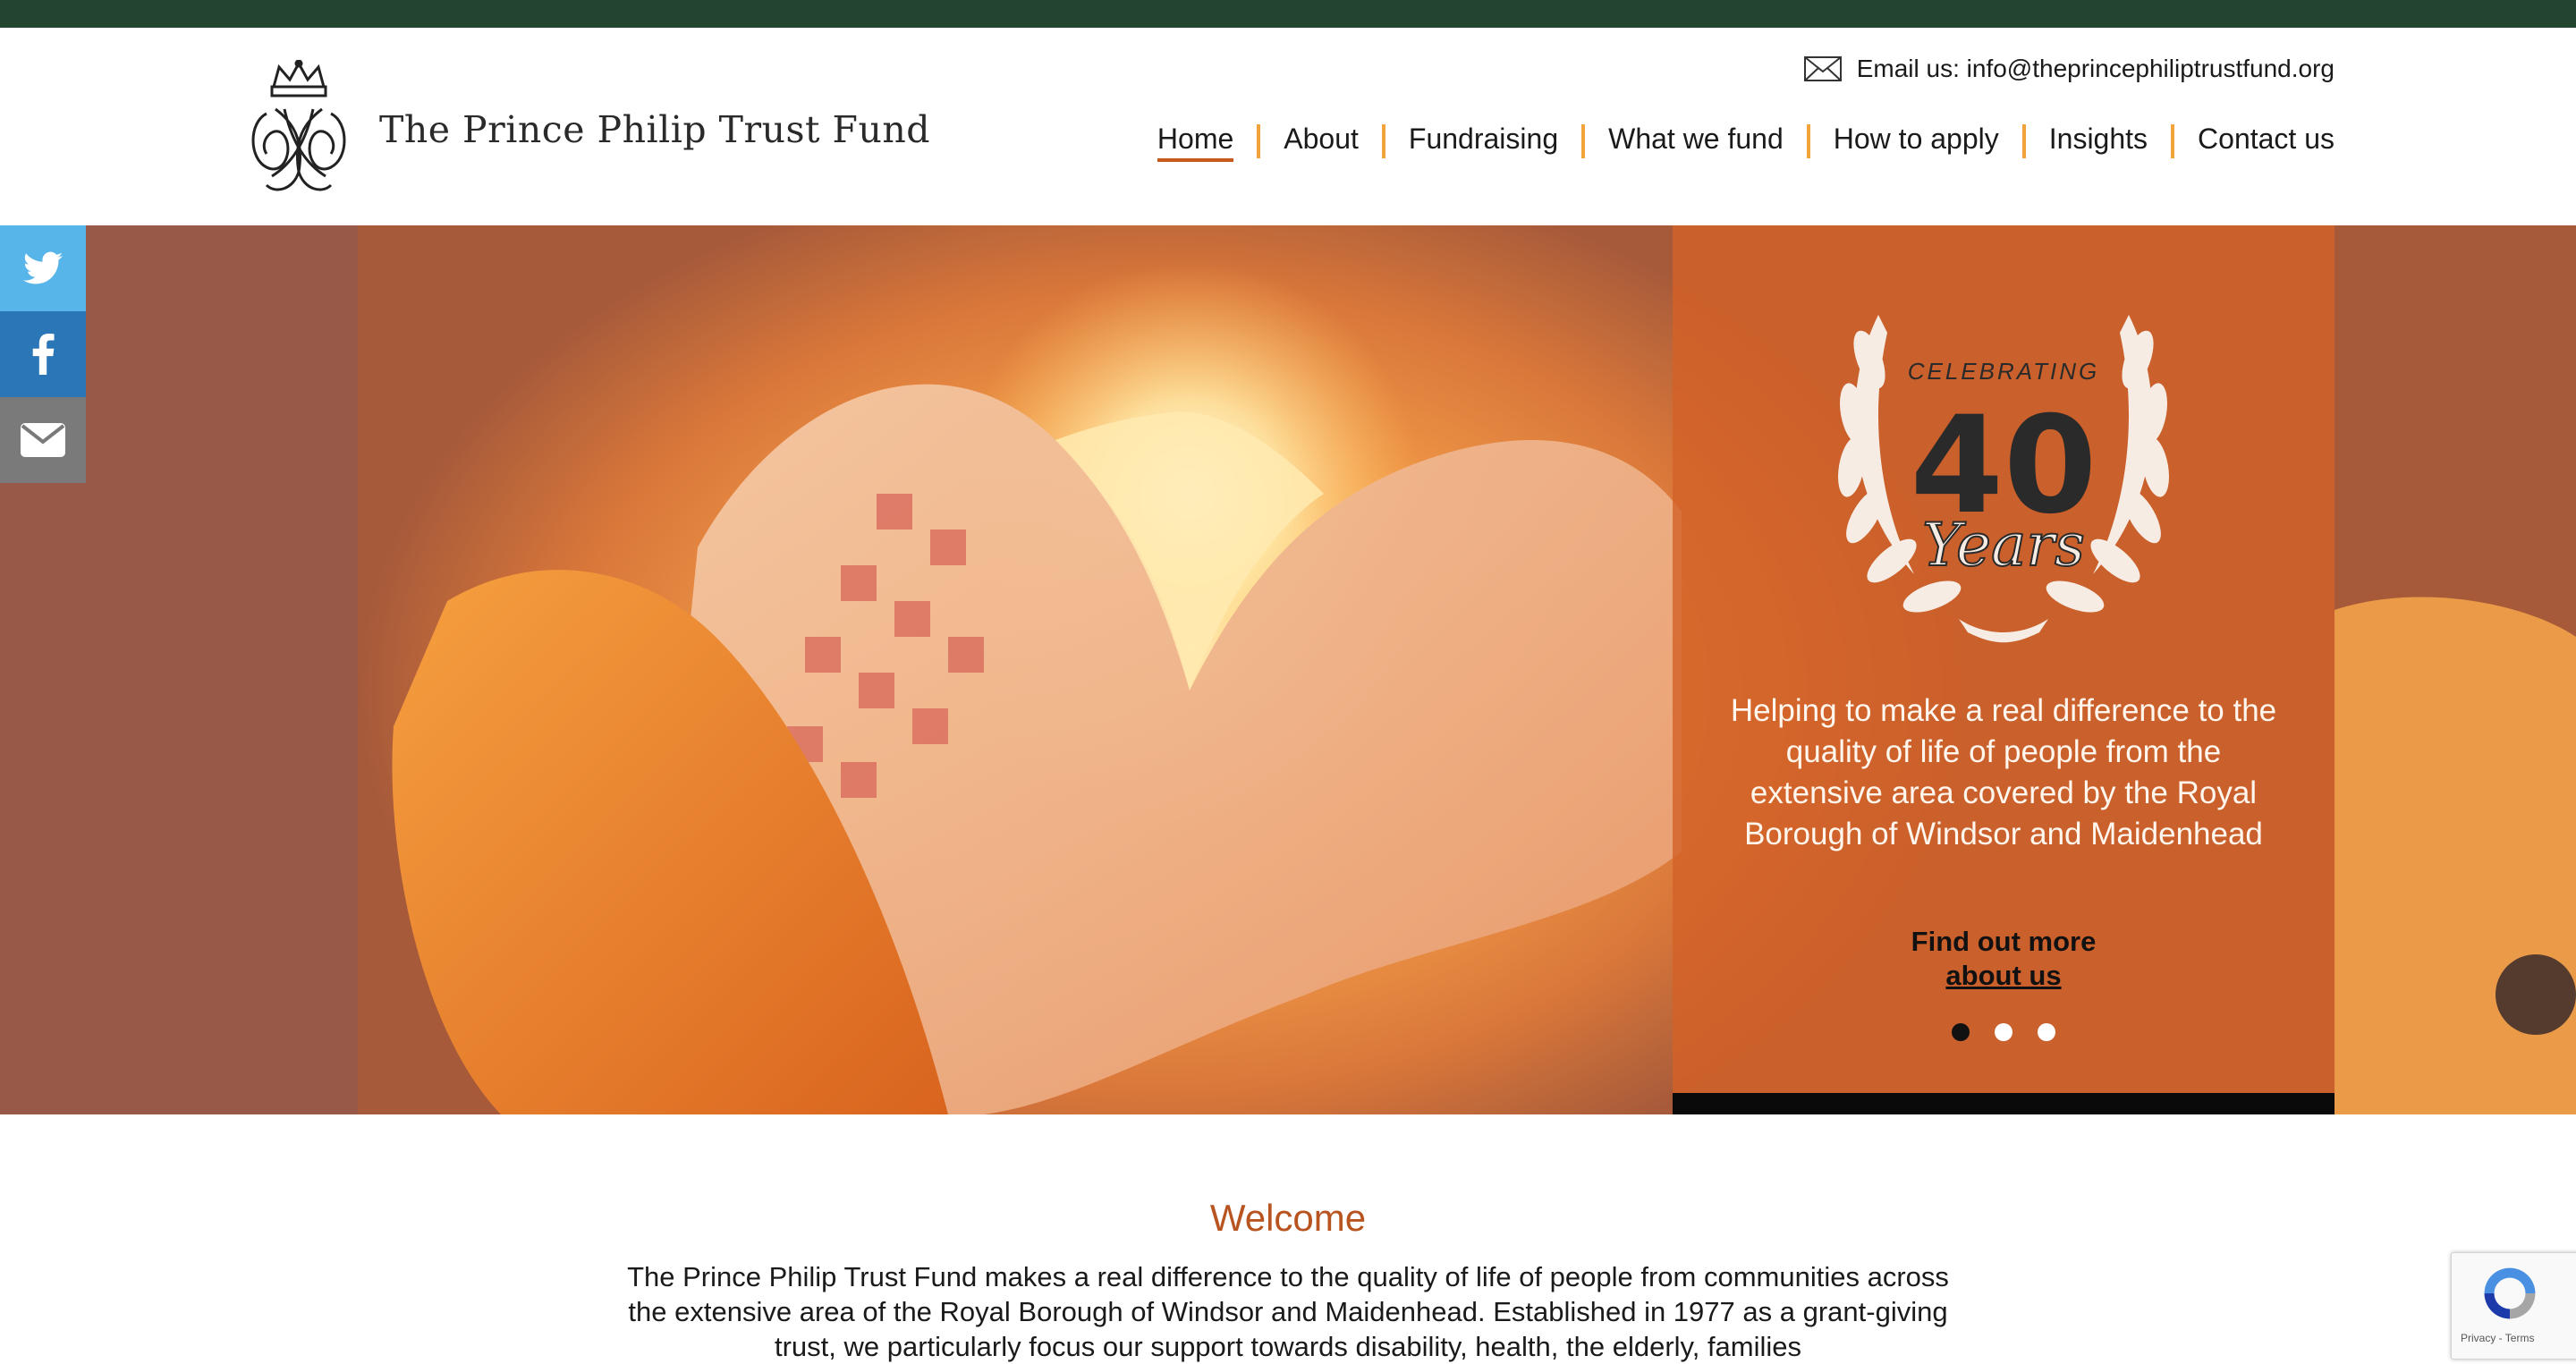  Describe the element at coordinates (1320, 140) in the screenshot. I see `nav-about: About` at that location.